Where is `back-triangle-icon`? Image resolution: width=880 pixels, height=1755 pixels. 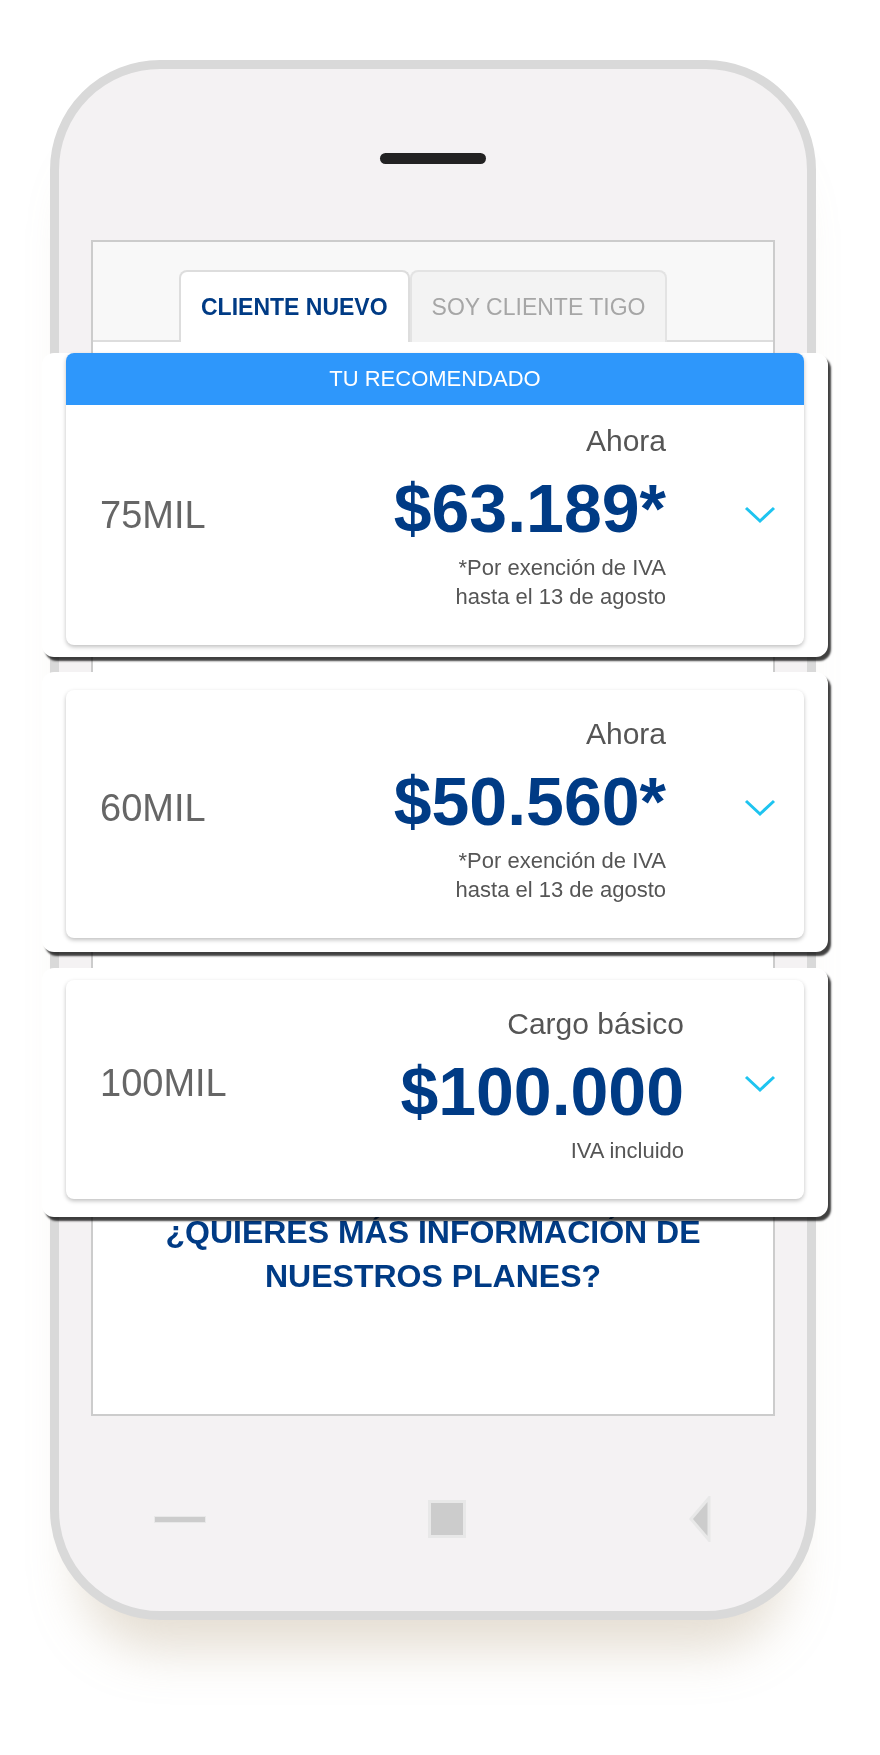 back-triangle-icon is located at coordinates (700, 1519).